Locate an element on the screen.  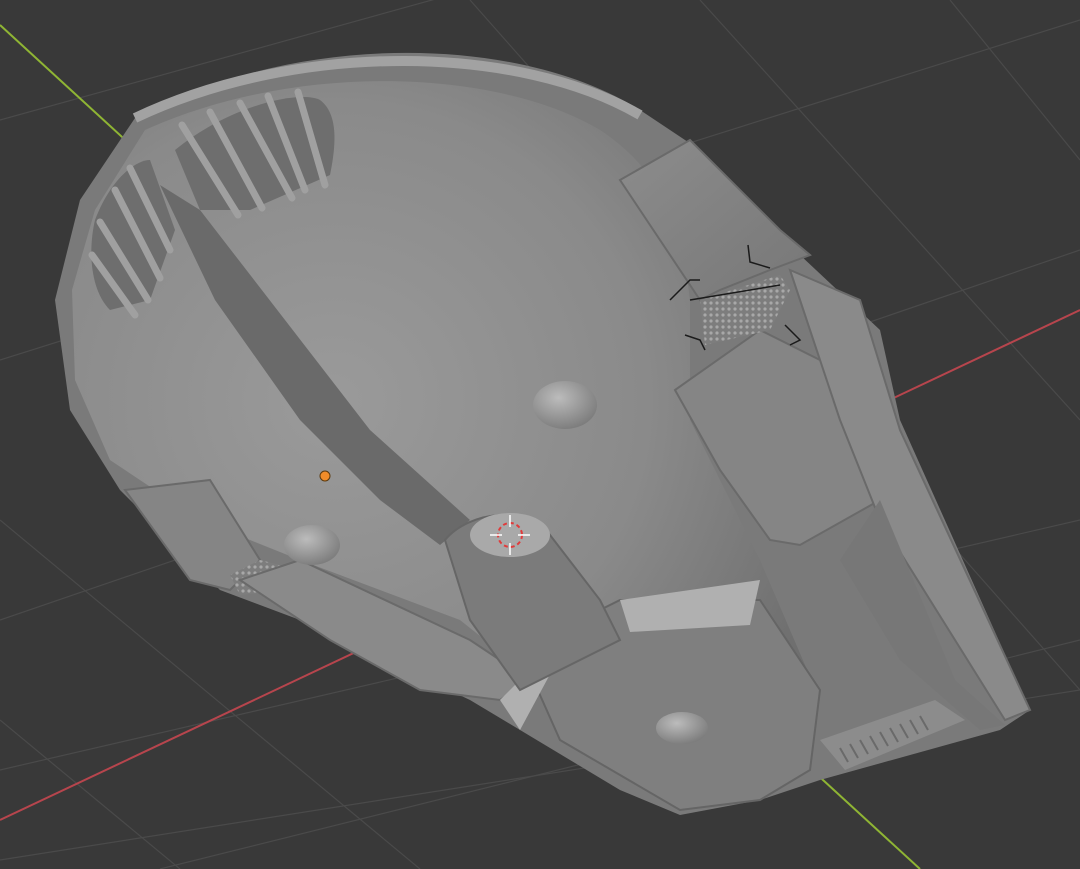
bump-bottom is located at coordinates (682, 728).